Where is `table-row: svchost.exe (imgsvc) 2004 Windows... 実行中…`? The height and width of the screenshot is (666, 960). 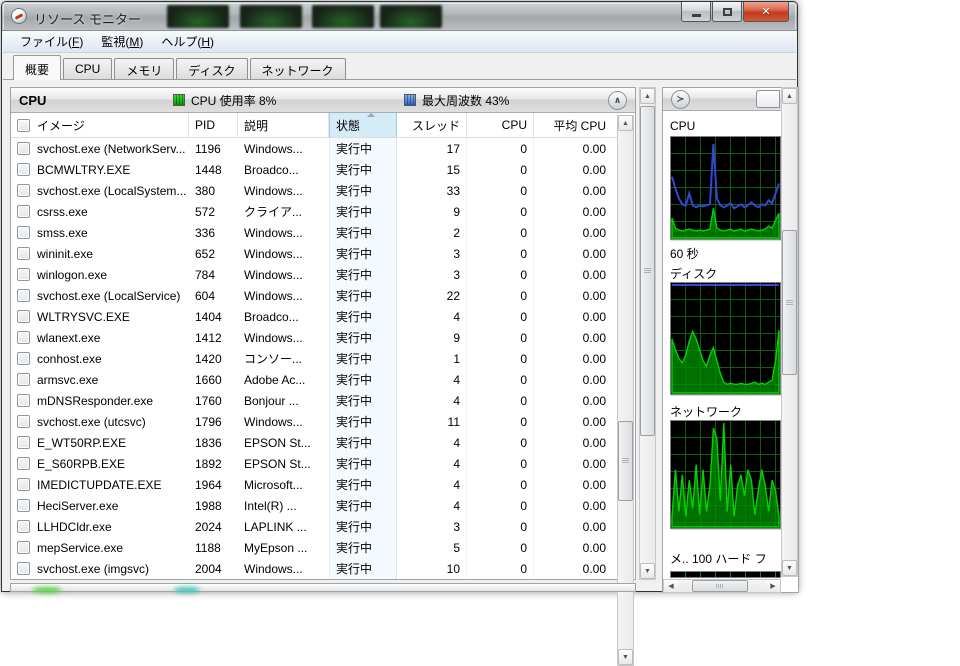
table-row: svchost.exe (imgsvc) 2004 Windows... 実行中… is located at coordinates (314, 568).